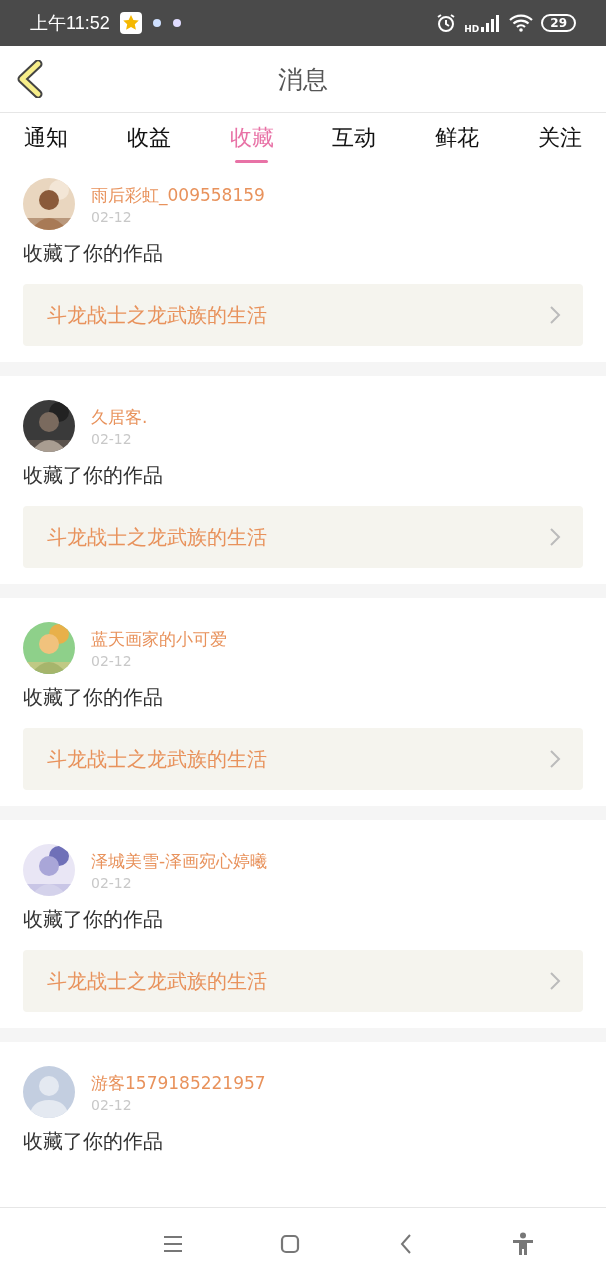 The width and height of the screenshot is (606, 1280). What do you see at coordinates (173, 1244) in the screenshot?
I see `menu-icon` at bounding box center [173, 1244].